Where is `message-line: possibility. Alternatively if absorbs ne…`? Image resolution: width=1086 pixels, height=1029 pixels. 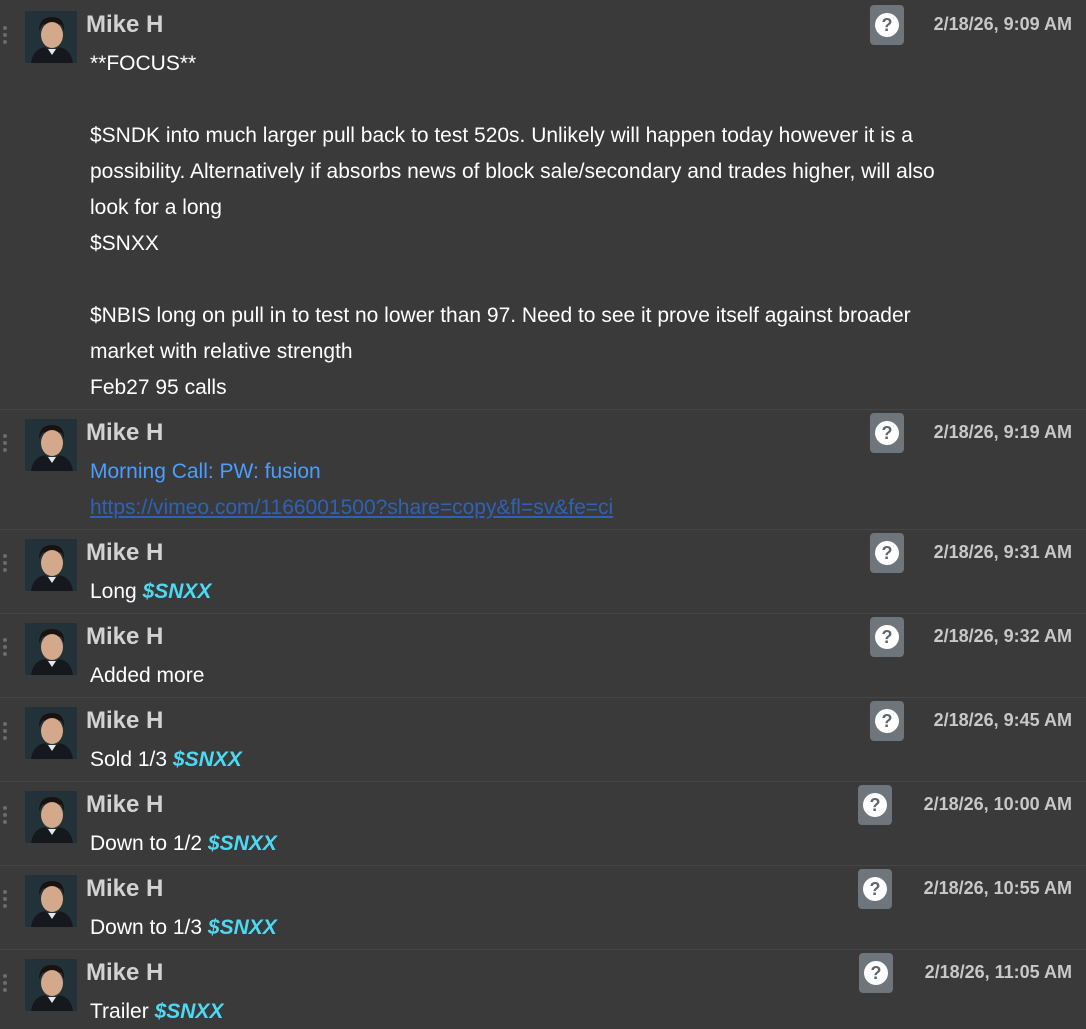 message-line: possibility. Alternatively if absorbs ne… is located at coordinates (512, 171).